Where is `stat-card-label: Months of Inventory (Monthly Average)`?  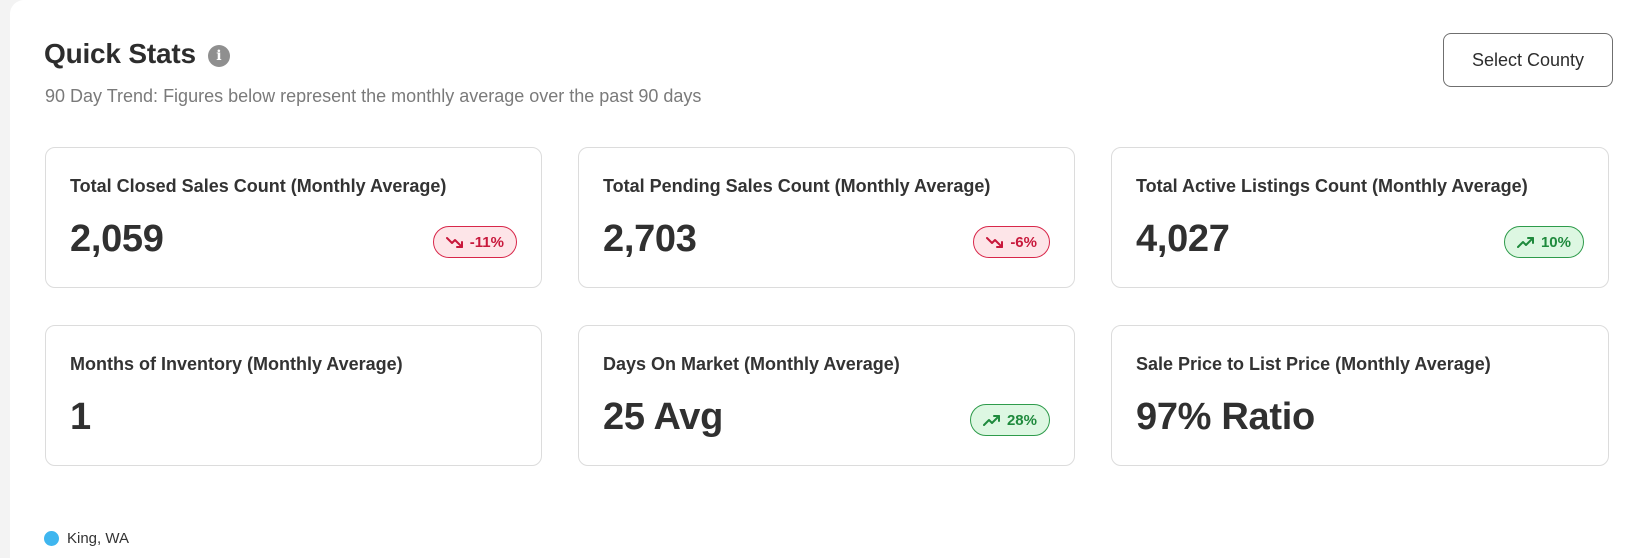 stat-card-label: Months of Inventory (Monthly Average) is located at coordinates (236, 364).